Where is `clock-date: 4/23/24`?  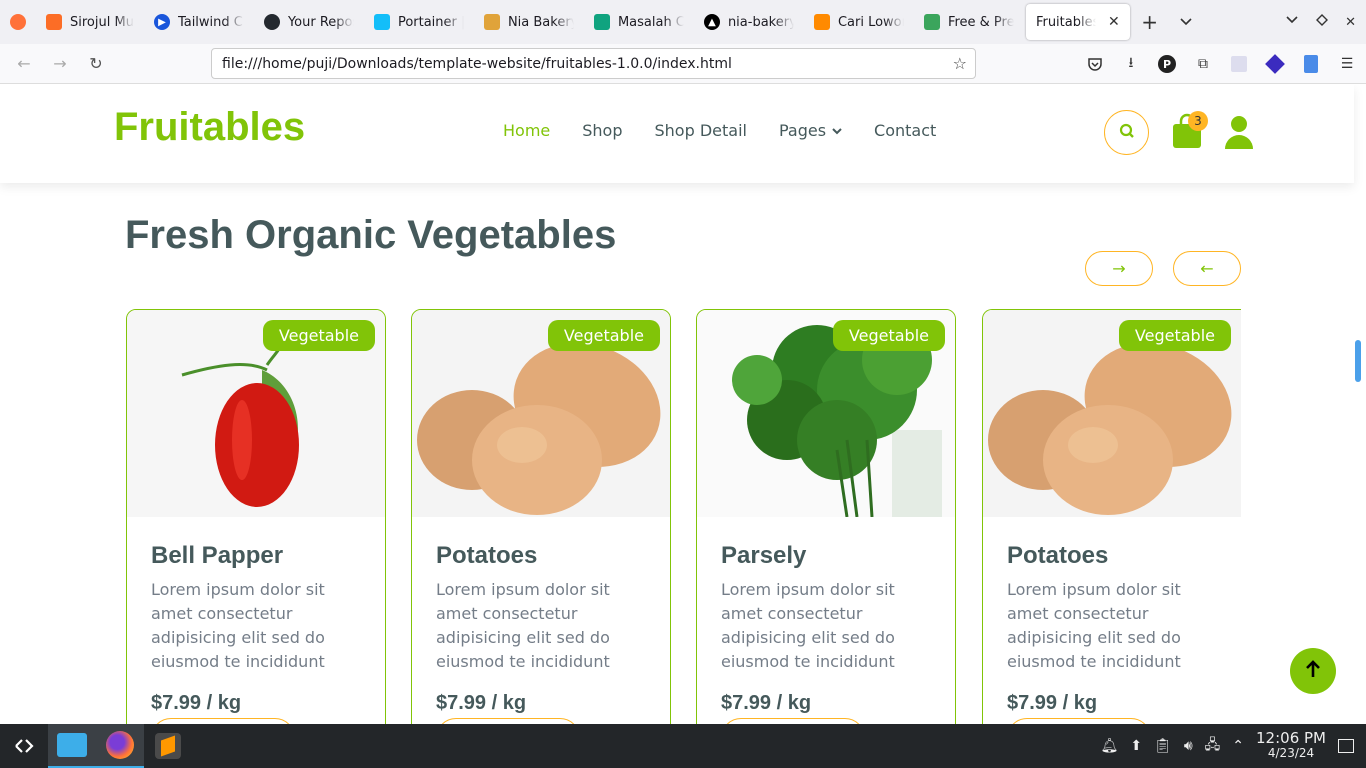
clock-date: 4/23/24 is located at coordinates (1291, 753).